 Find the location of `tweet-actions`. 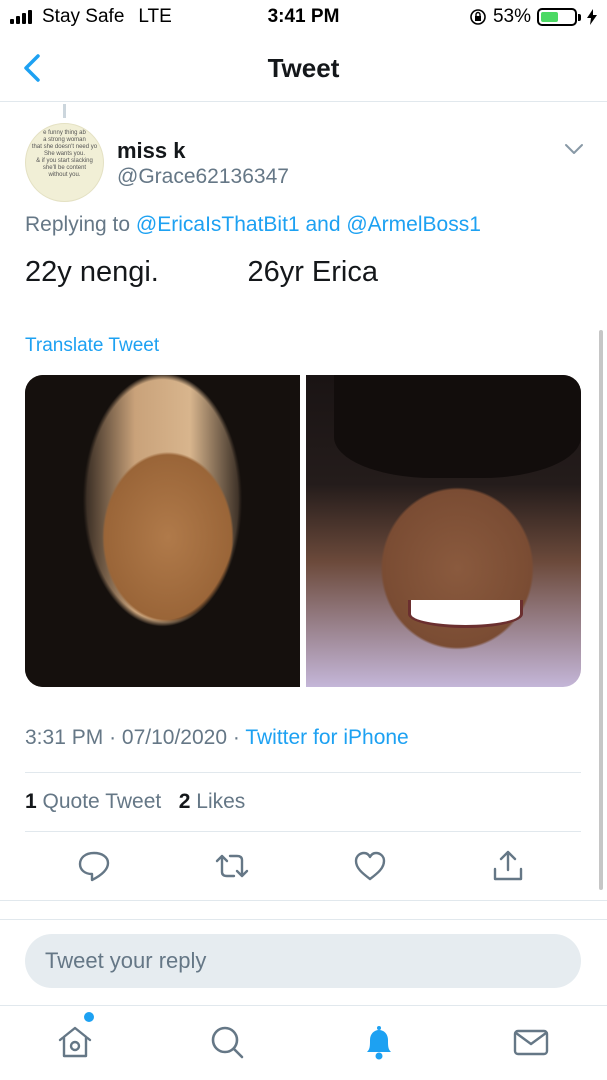

tweet-actions is located at coordinates (303, 868).